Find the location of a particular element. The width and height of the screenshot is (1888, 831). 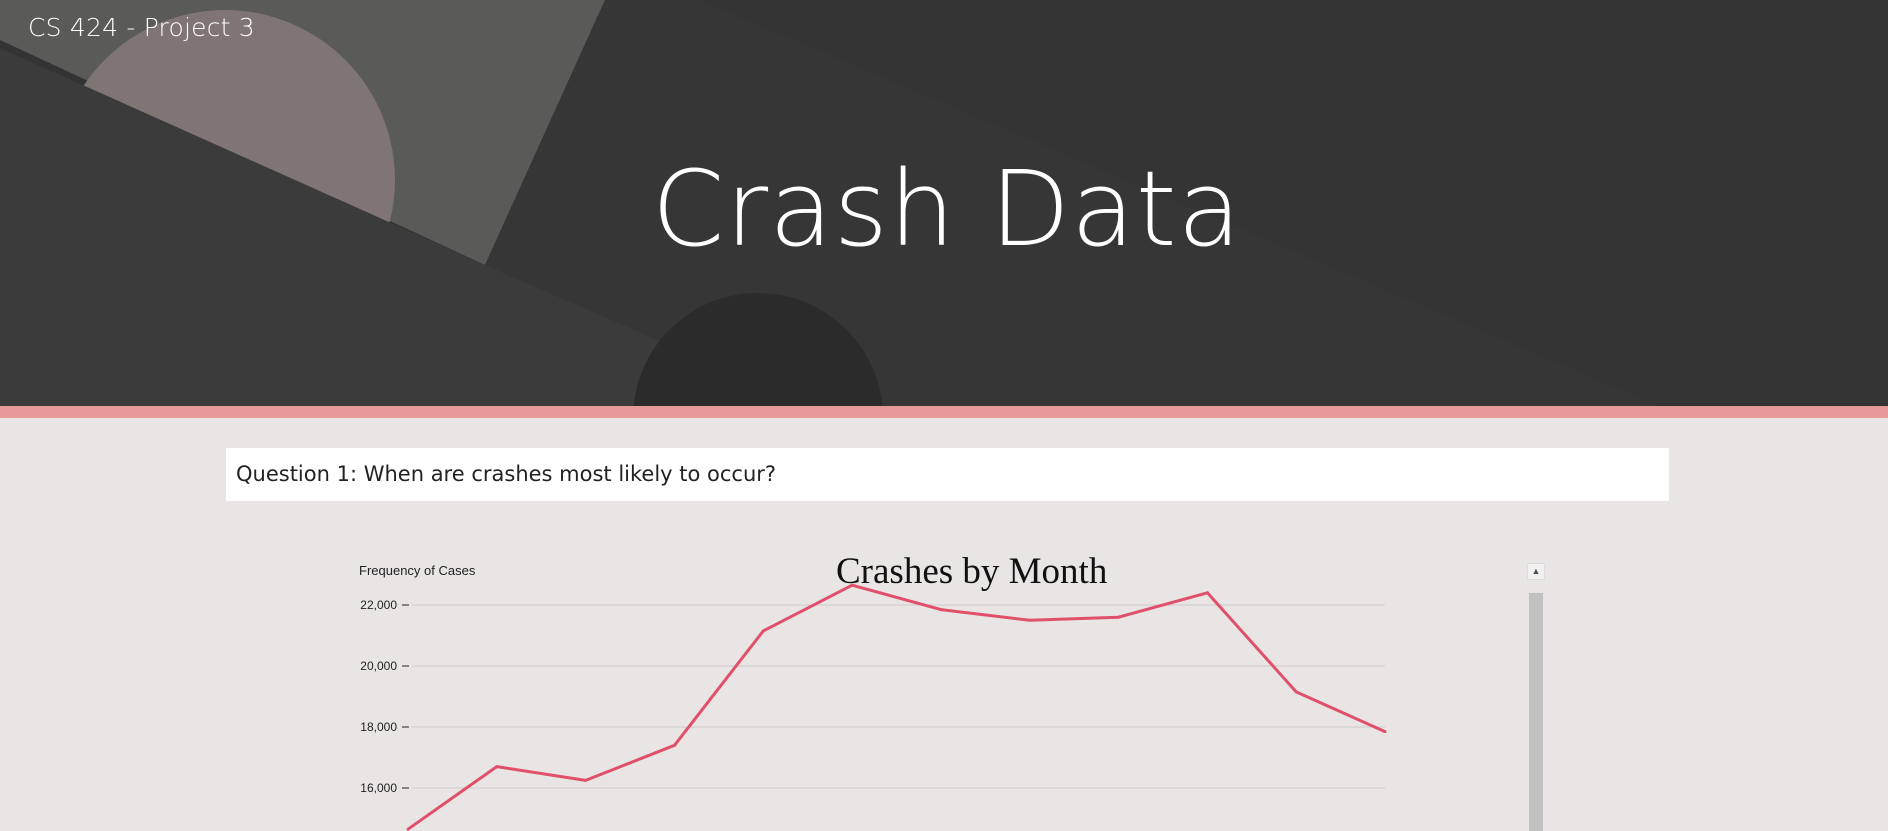

y-tick-label: 22,000 is located at coordinates (378, 605).